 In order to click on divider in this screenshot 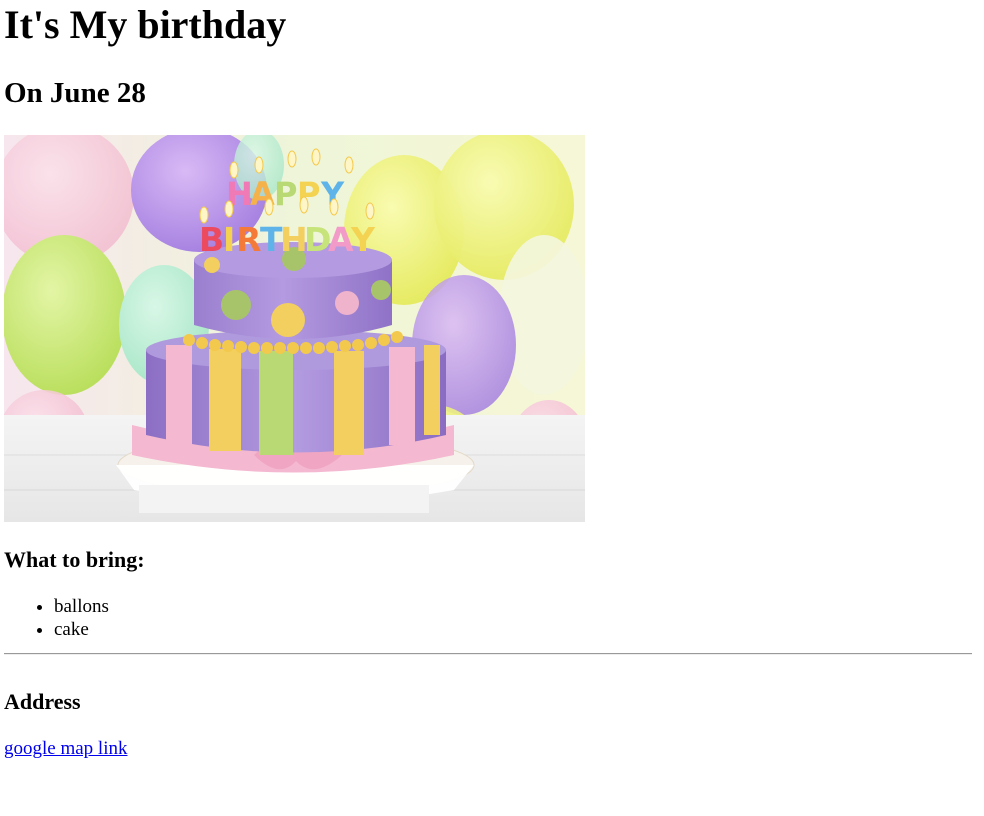, I will do `click(488, 654)`.